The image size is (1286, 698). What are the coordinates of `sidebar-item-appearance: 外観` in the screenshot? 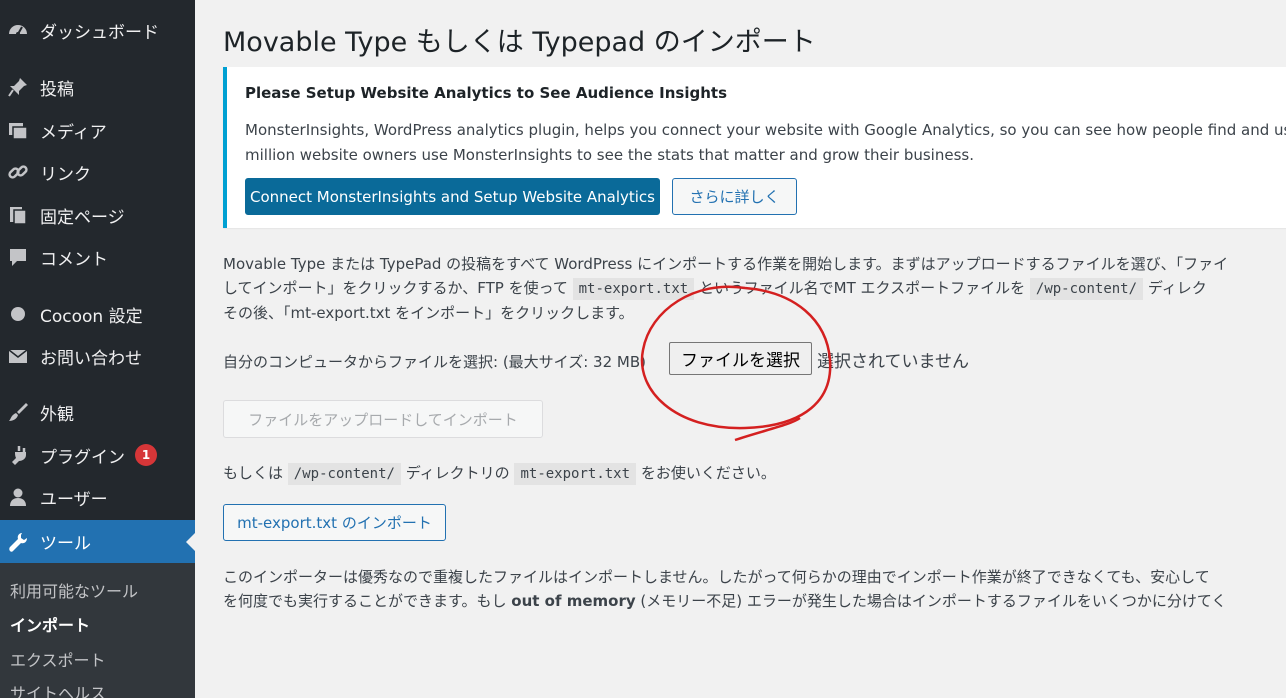 It's located at (97, 412).